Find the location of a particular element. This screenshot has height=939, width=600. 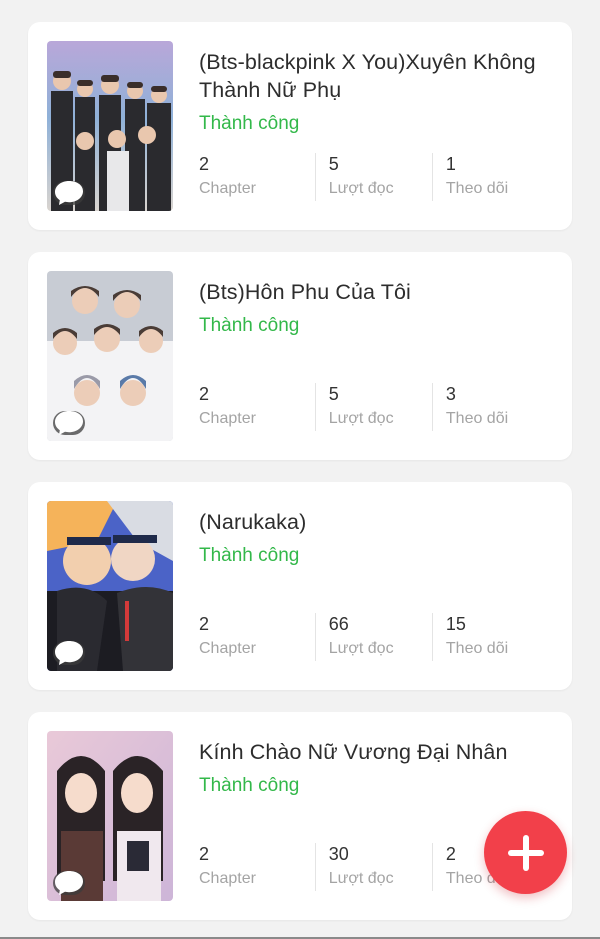

stat-value: 30 is located at coordinates (338, 854).